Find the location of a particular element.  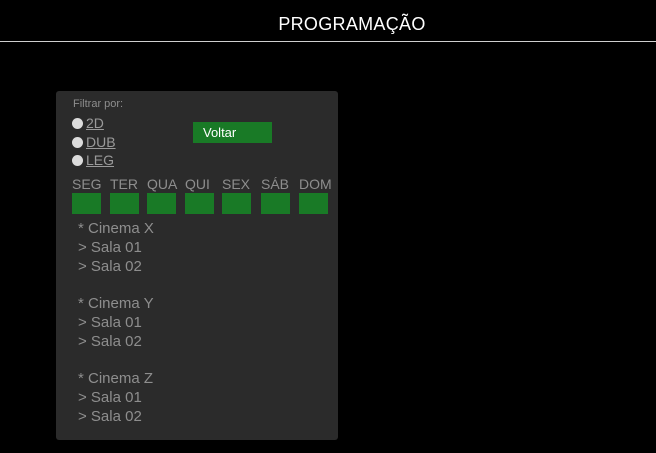

cinema-listing-z: * Cinema Z > Sala 01 > Sala 02 is located at coordinates (115, 397).